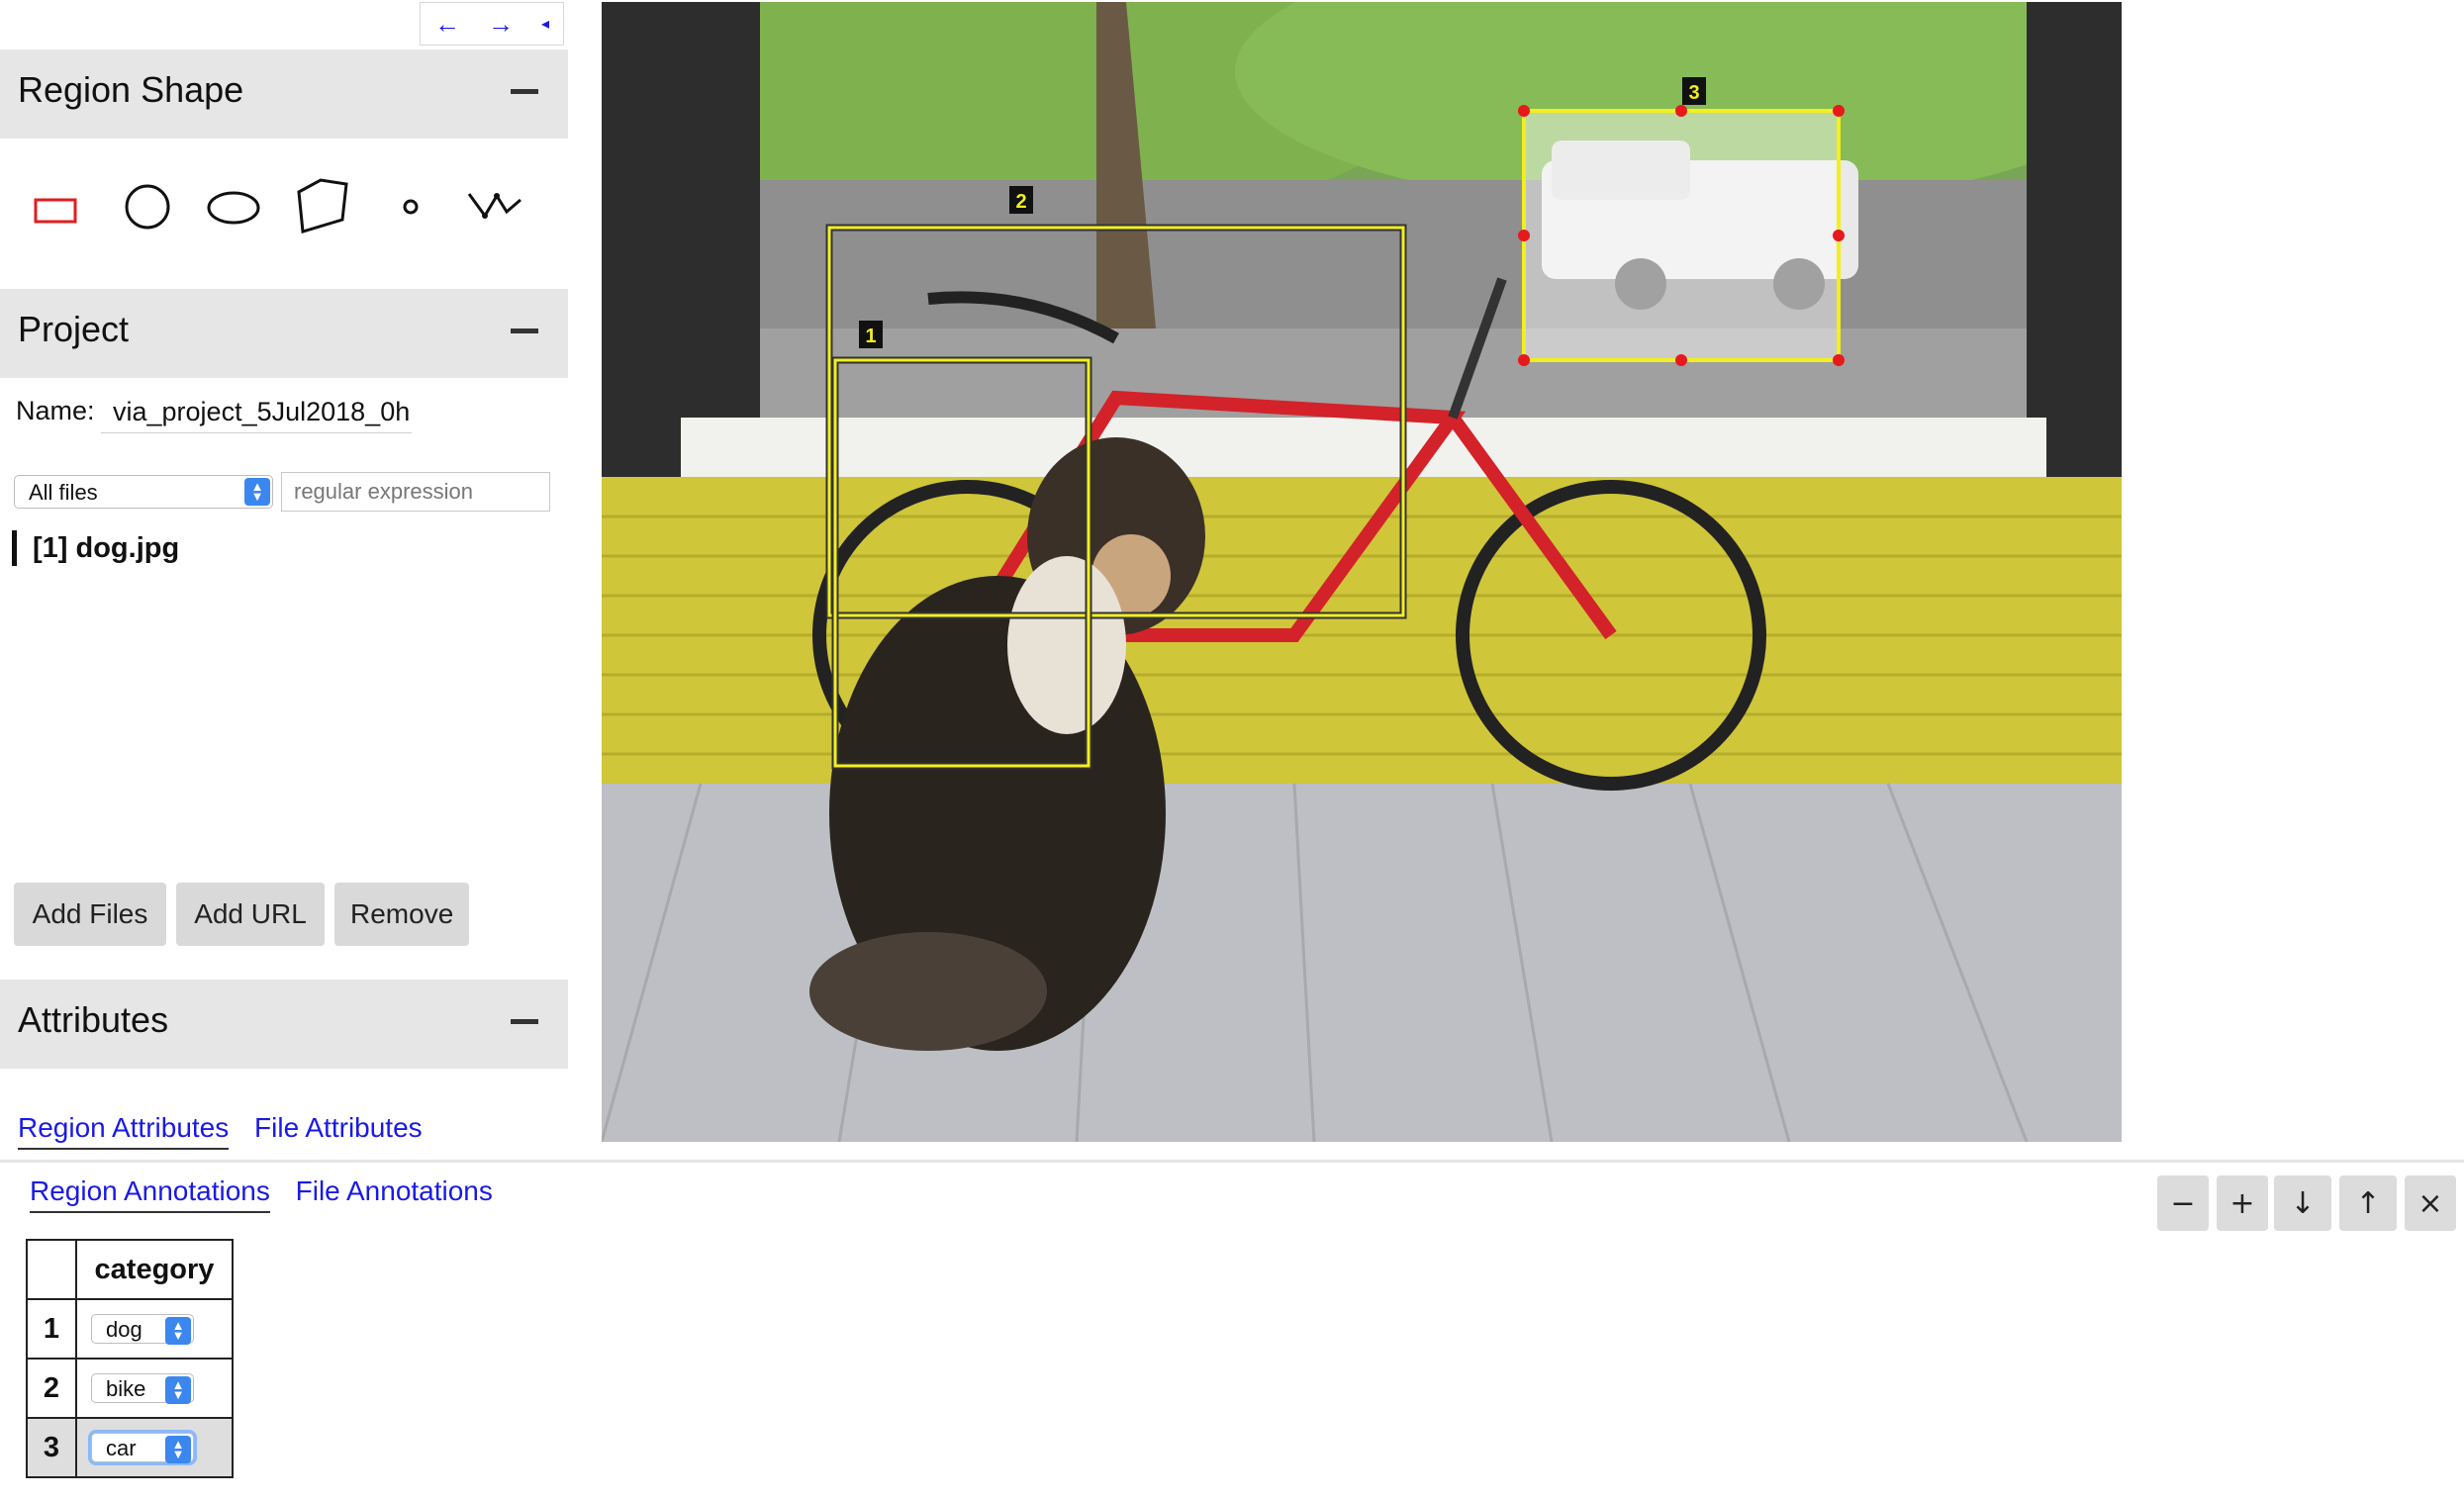 Image resolution: width=2464 pixels, height=1502 pixels. I want to click on add-files-button: Add Files, so click(90, 914).